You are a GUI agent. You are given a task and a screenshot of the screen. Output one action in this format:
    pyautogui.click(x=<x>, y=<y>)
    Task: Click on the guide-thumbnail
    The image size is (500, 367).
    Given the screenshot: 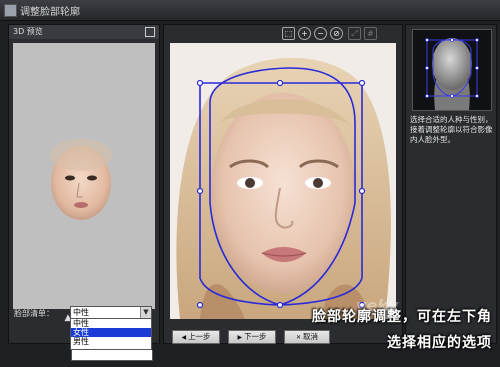 What is the action you would take?
    pyautogui.click(x=452, y=70)
    